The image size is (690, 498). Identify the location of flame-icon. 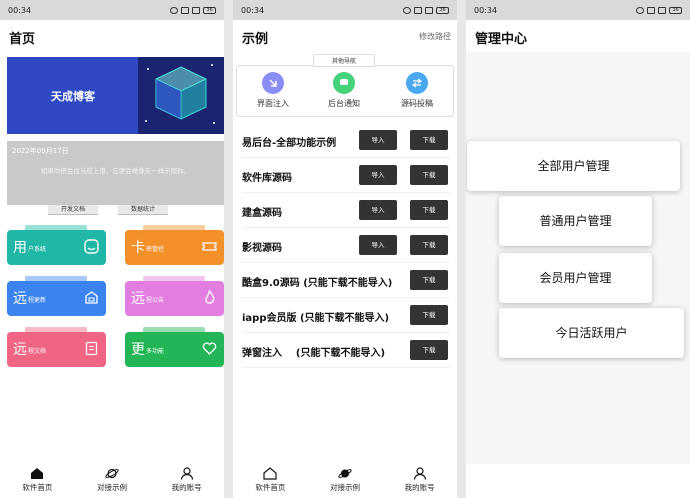
(210, 297).